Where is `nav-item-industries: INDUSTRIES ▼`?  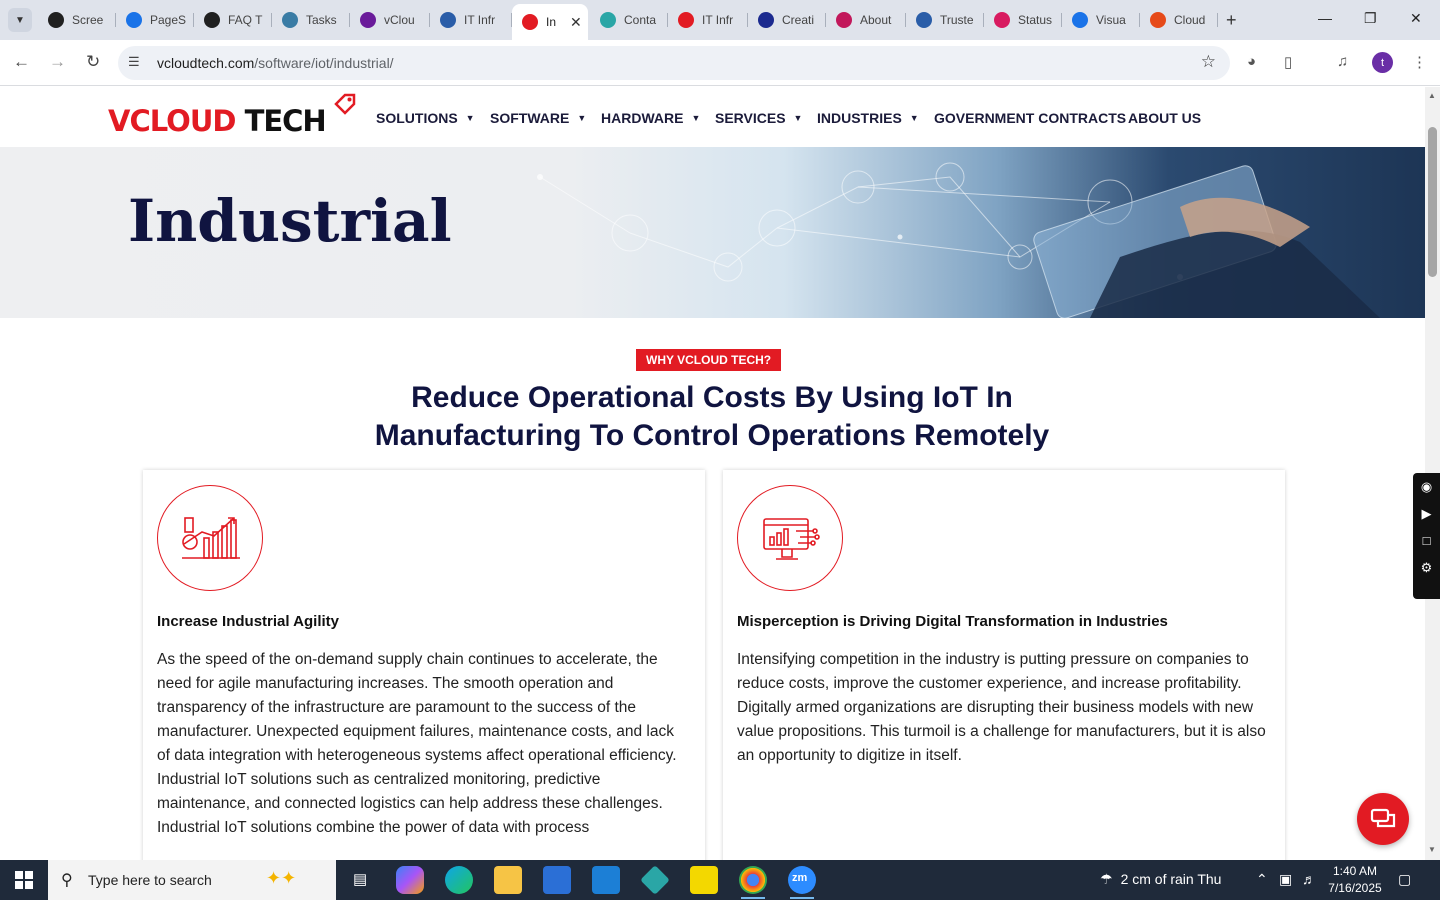
nav-item-industries: INDUSTRIES ▼ is located at coordinates (868, 118).